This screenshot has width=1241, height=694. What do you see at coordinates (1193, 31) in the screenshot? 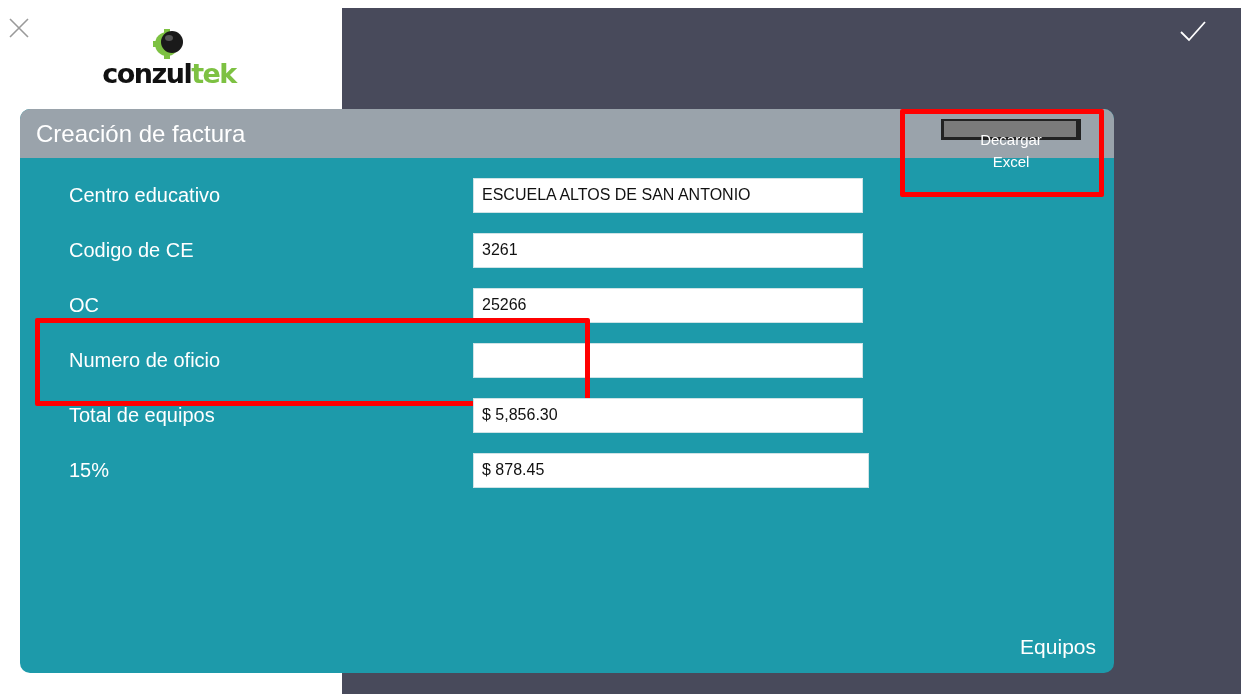
I see `check-icon` at bounding box center [1193, 31].